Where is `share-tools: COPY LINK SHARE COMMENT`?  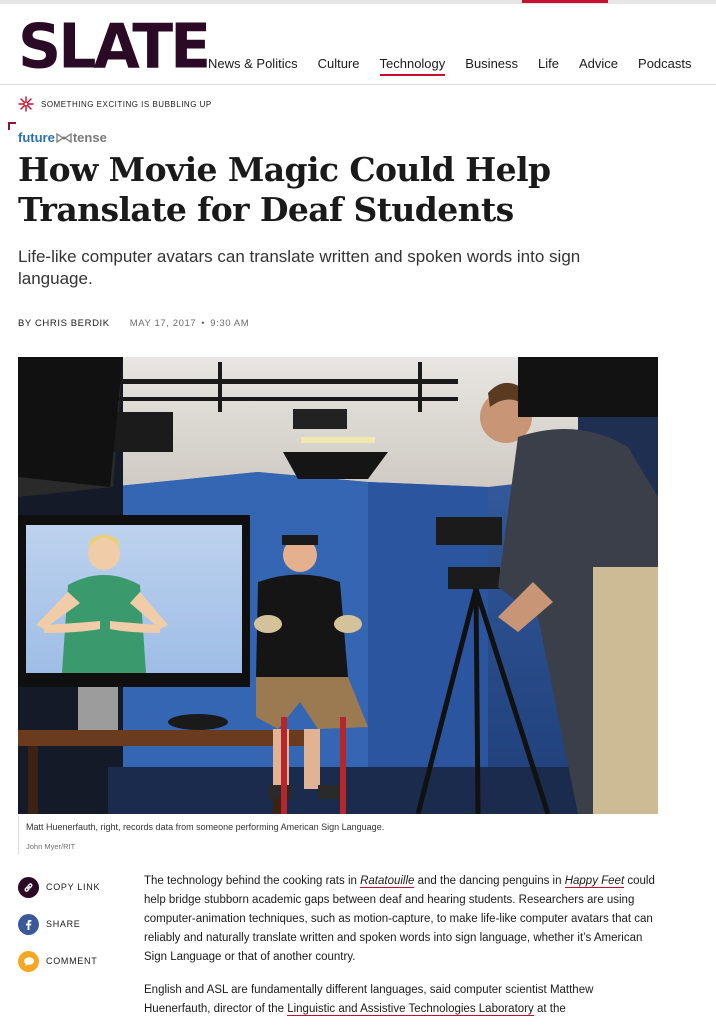 share-tools: COPY LINK SHARE COMMENT is located at coordinates (59, 931).